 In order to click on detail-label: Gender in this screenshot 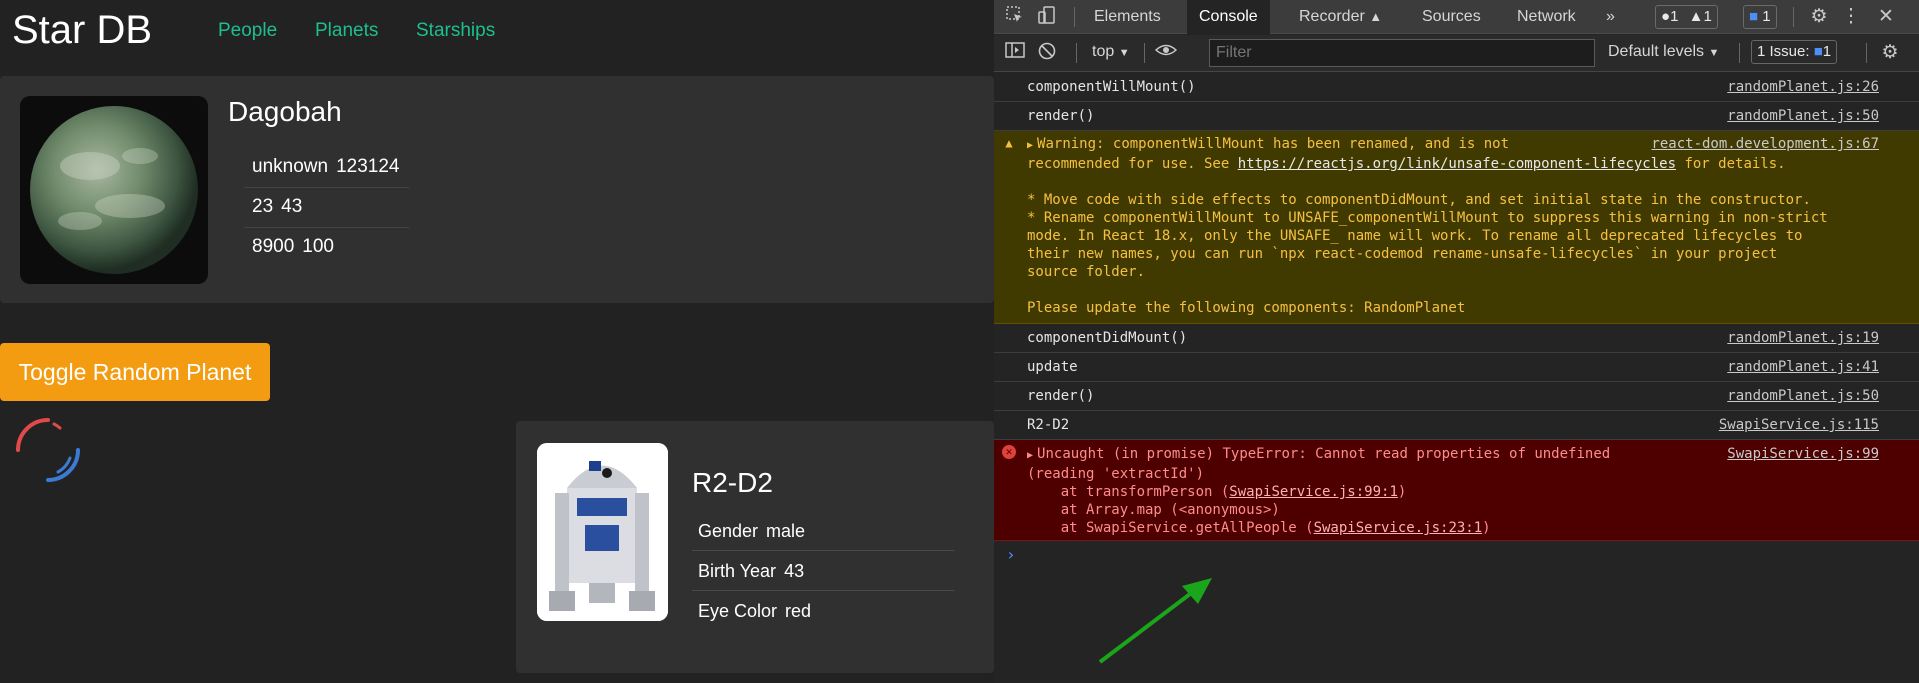, I will do `click(728, 531)`.